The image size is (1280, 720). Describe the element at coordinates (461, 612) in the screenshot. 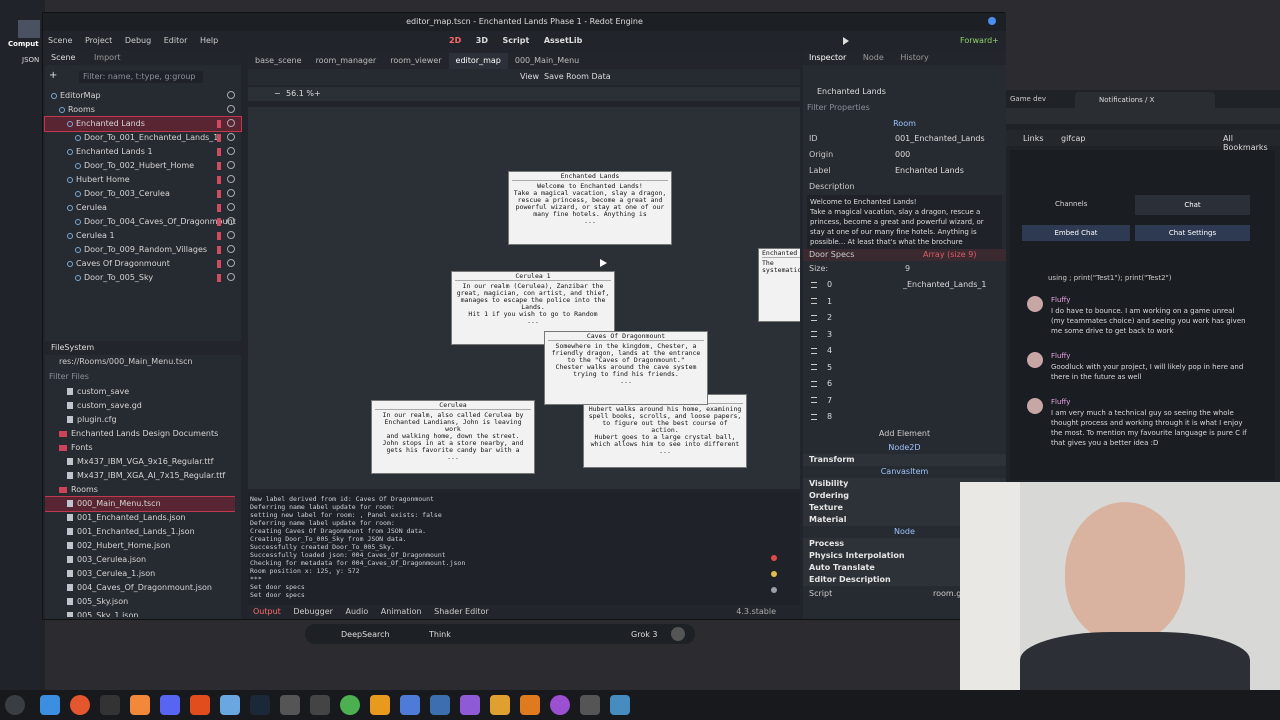

I see `tab-shader-editor: Shader Editor` at that location.